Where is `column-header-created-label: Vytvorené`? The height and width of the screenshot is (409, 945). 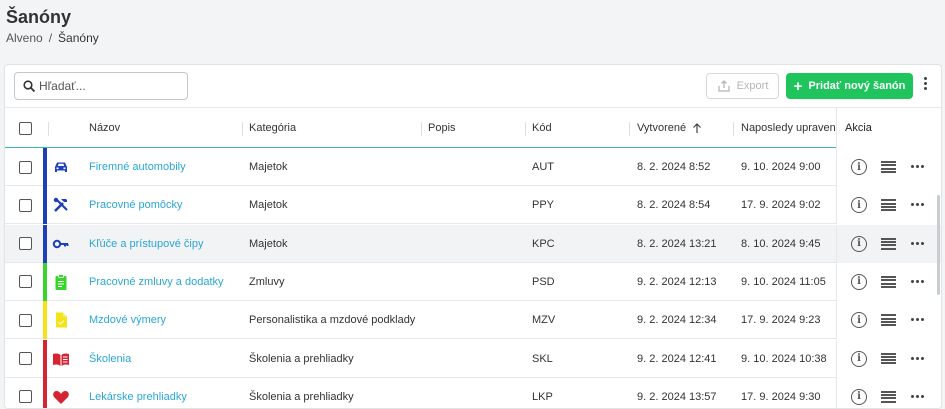 column-header-created-label: Vytvorené is located at coordinates (662, 128).